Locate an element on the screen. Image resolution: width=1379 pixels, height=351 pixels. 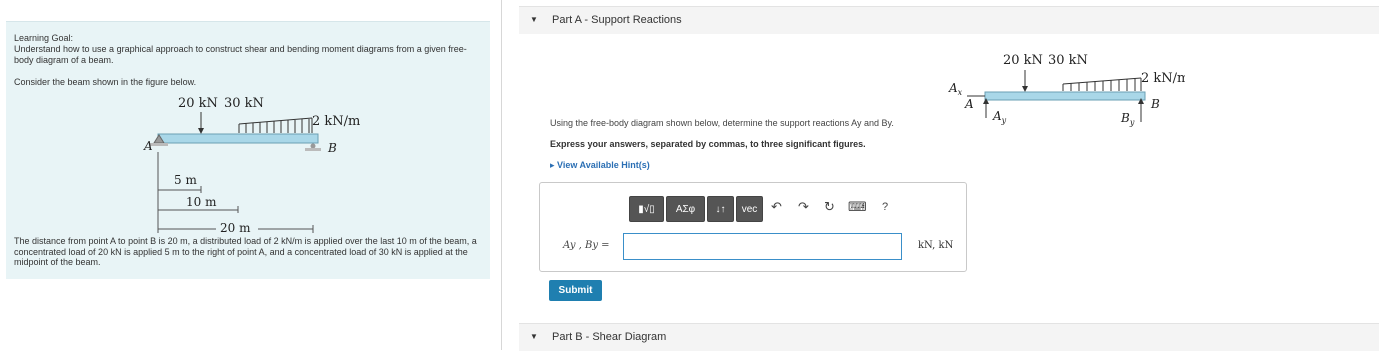
fbd-by-label: By is located at coordinates (1127, 119).